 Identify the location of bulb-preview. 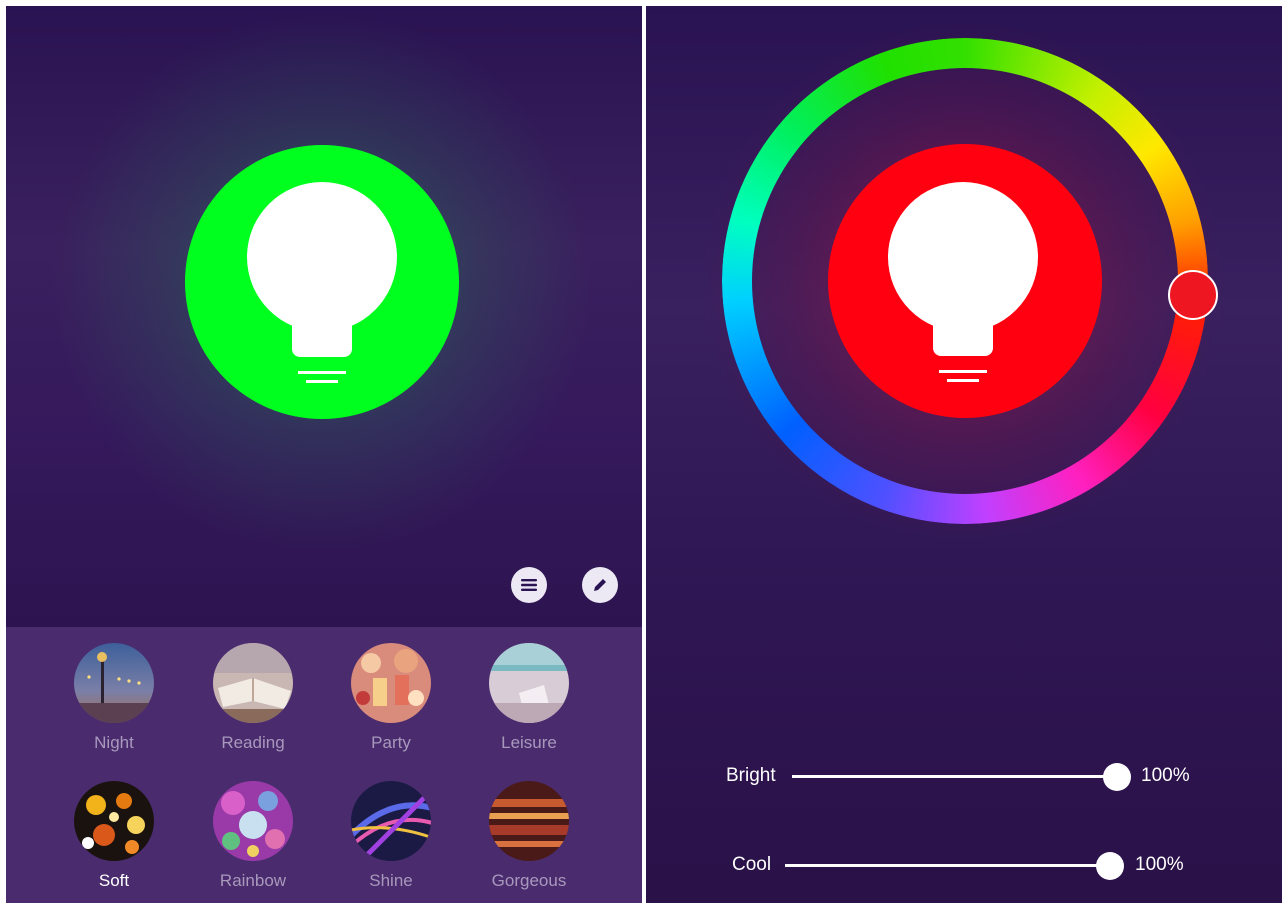
(965, 281).